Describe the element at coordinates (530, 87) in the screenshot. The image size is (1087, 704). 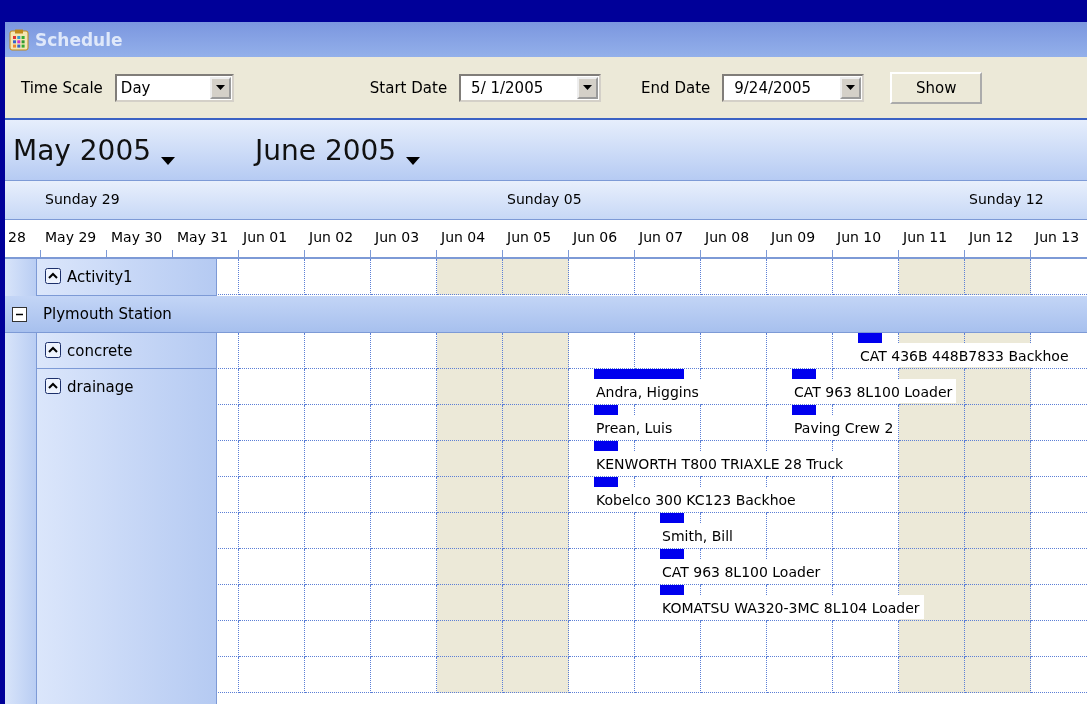
I see `start-date-picker: 5/ 1/2005` at that location.